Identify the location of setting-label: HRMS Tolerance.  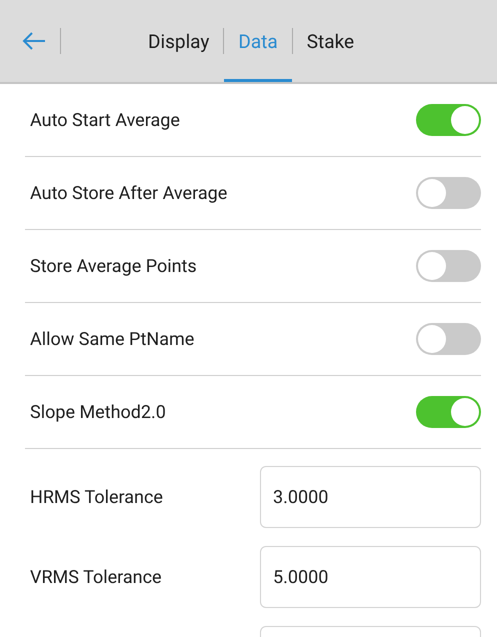
(96, 497).